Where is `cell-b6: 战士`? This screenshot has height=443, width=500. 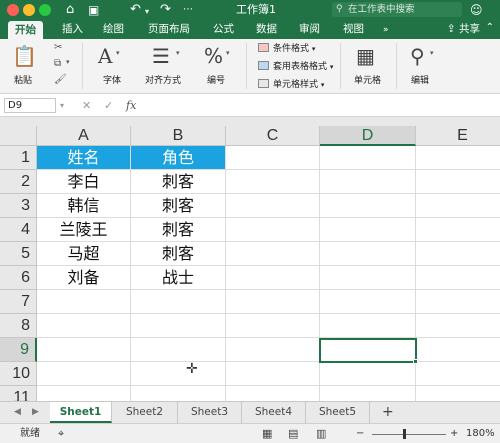
cell-b6: 战士 is located at coordinates (178, 278).